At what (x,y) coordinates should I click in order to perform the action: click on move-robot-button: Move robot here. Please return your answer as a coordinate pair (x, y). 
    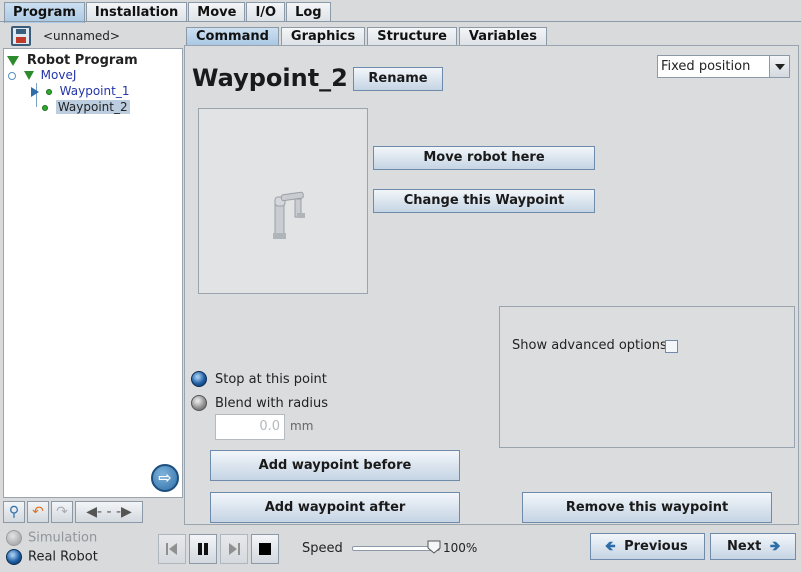
    Looking at the image, I should click on (484, 158).